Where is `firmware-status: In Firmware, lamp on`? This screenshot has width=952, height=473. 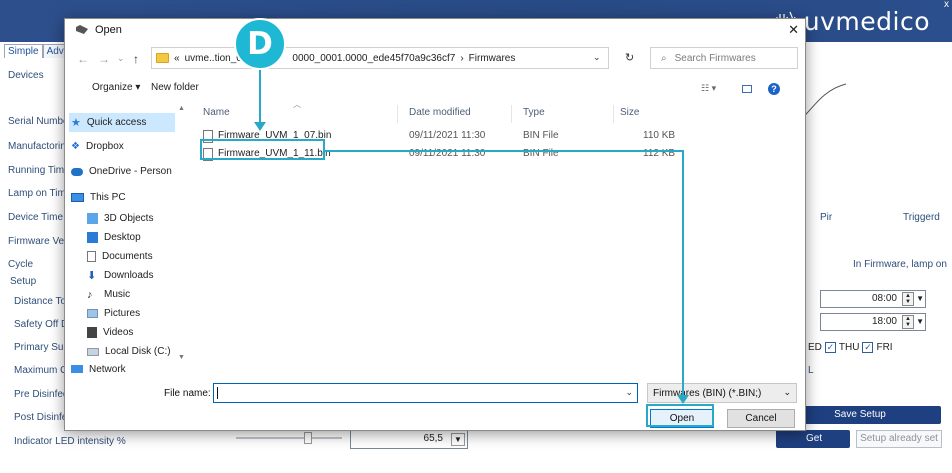
firmware-status: In Firmware, lamp on is located at coordinates (900, 264).